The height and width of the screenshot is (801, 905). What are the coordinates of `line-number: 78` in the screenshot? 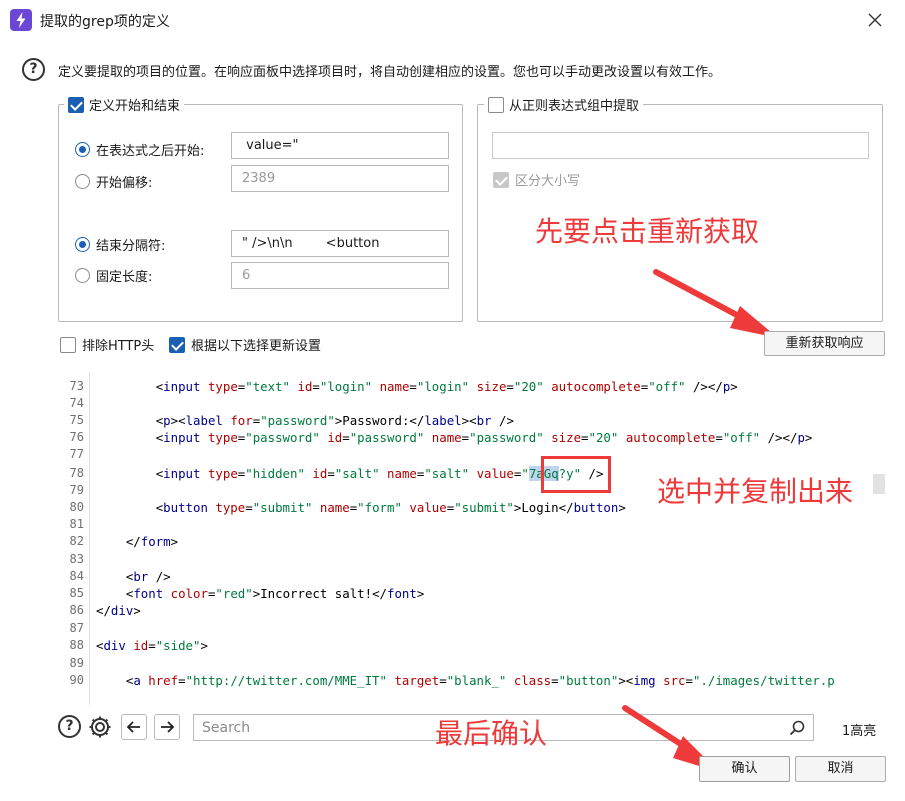 It's located at (76, 473).